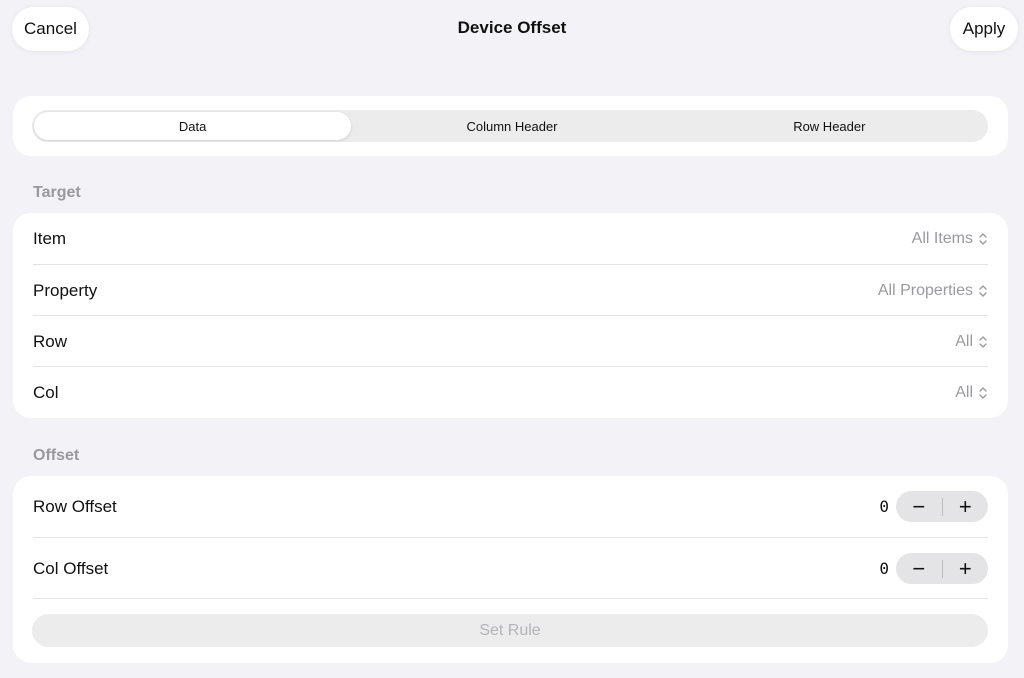 Image resolution: width=1024 pixels, height=678 pixels. Describe the element at coordinates (919, 568) in the screenshot. I see `col-offset-decrement-button: −` at that location.